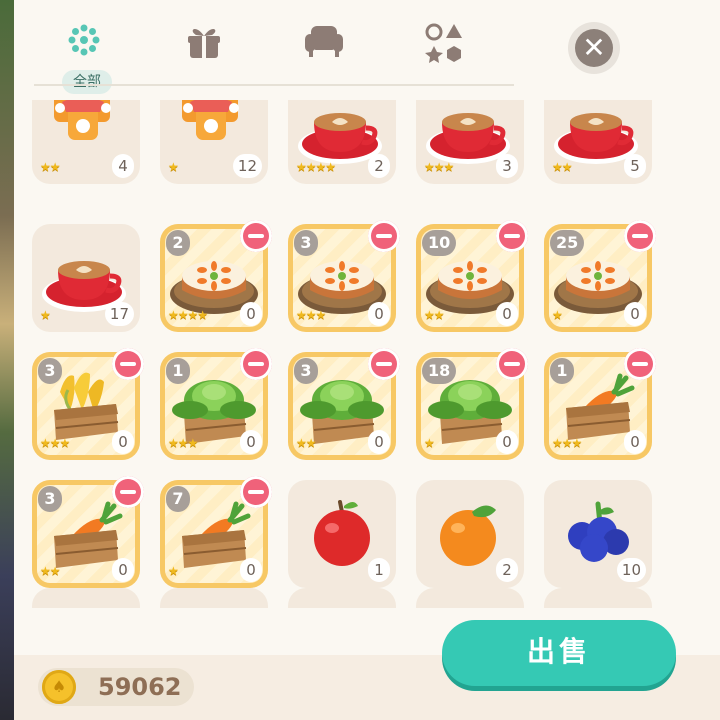  I want to click on selected-quantity: 1, so click(562, 371).